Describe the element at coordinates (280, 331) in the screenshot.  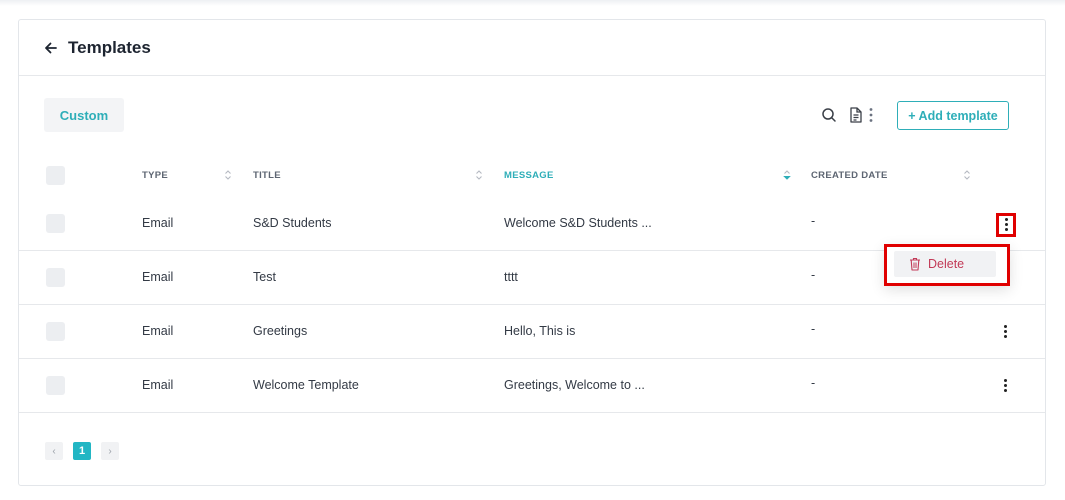
I see `title-cell: Greetings` at that location.